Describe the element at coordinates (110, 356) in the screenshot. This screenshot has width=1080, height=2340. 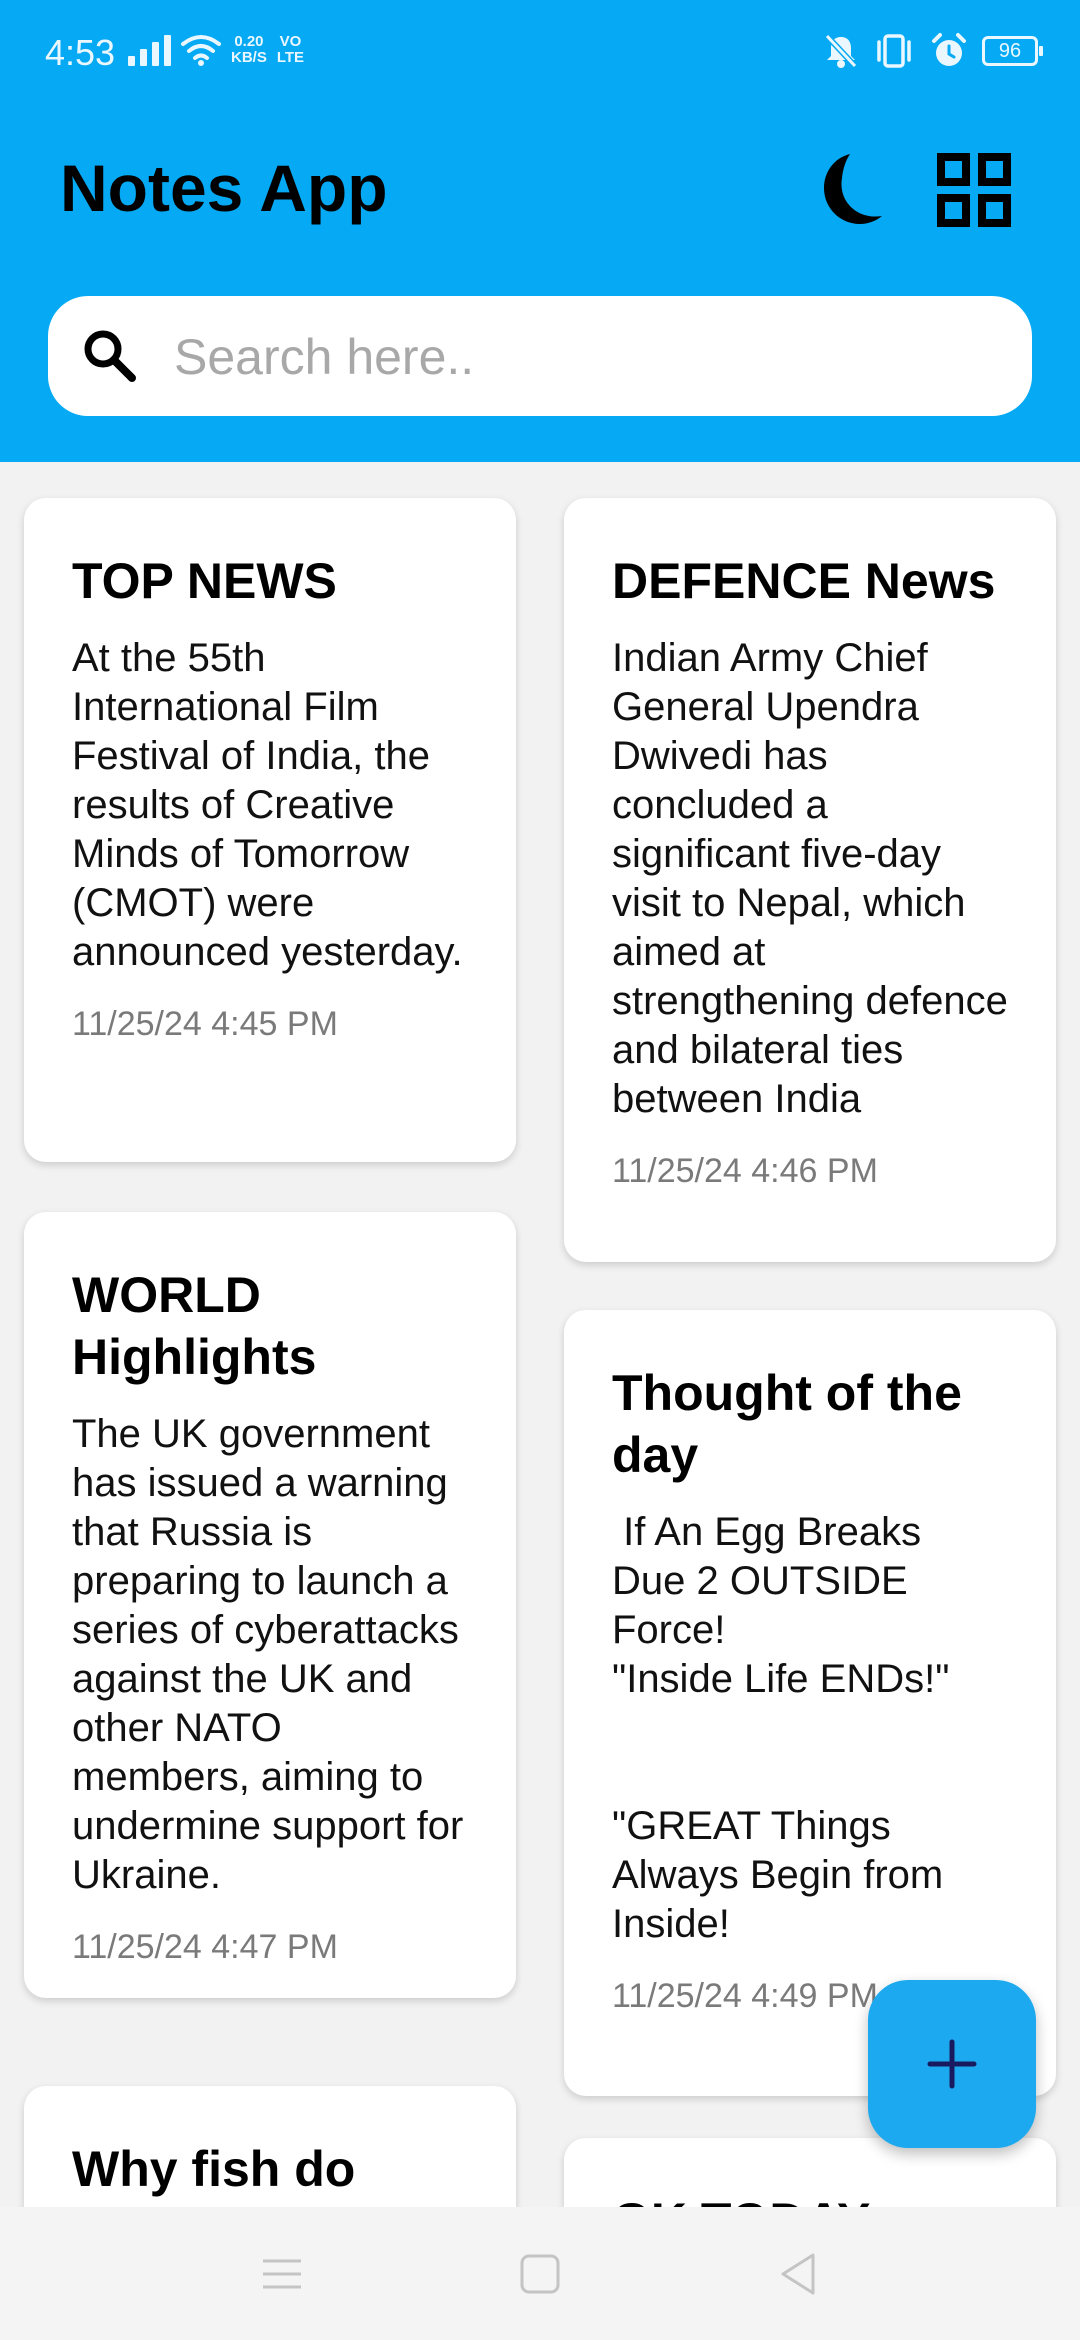
I see `search-icon` at that location.